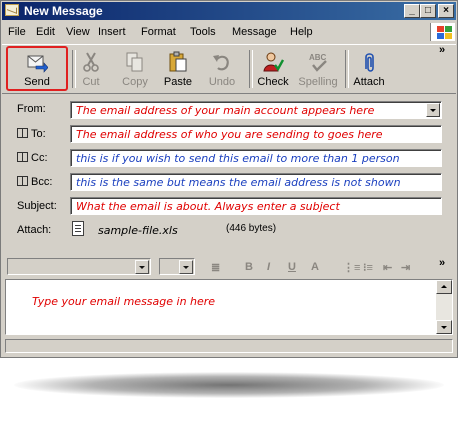 This screenshot has width=458, height=423. Describe the element at coordinates (444, 287) in the screenshot. I see `scroll-up-arrow-icon` at that location.